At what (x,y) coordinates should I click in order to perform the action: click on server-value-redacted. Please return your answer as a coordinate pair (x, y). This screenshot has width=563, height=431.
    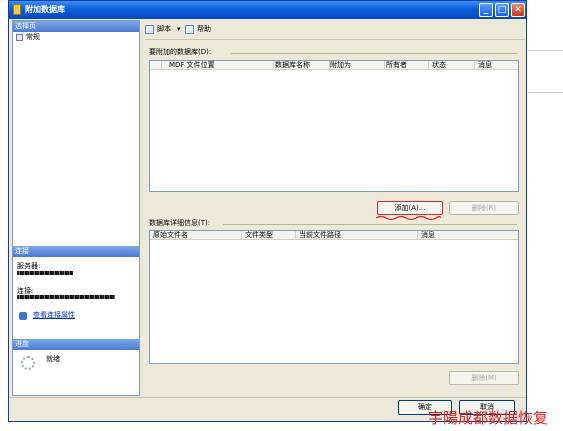
    Looking at the image, I should click on (45, 273).